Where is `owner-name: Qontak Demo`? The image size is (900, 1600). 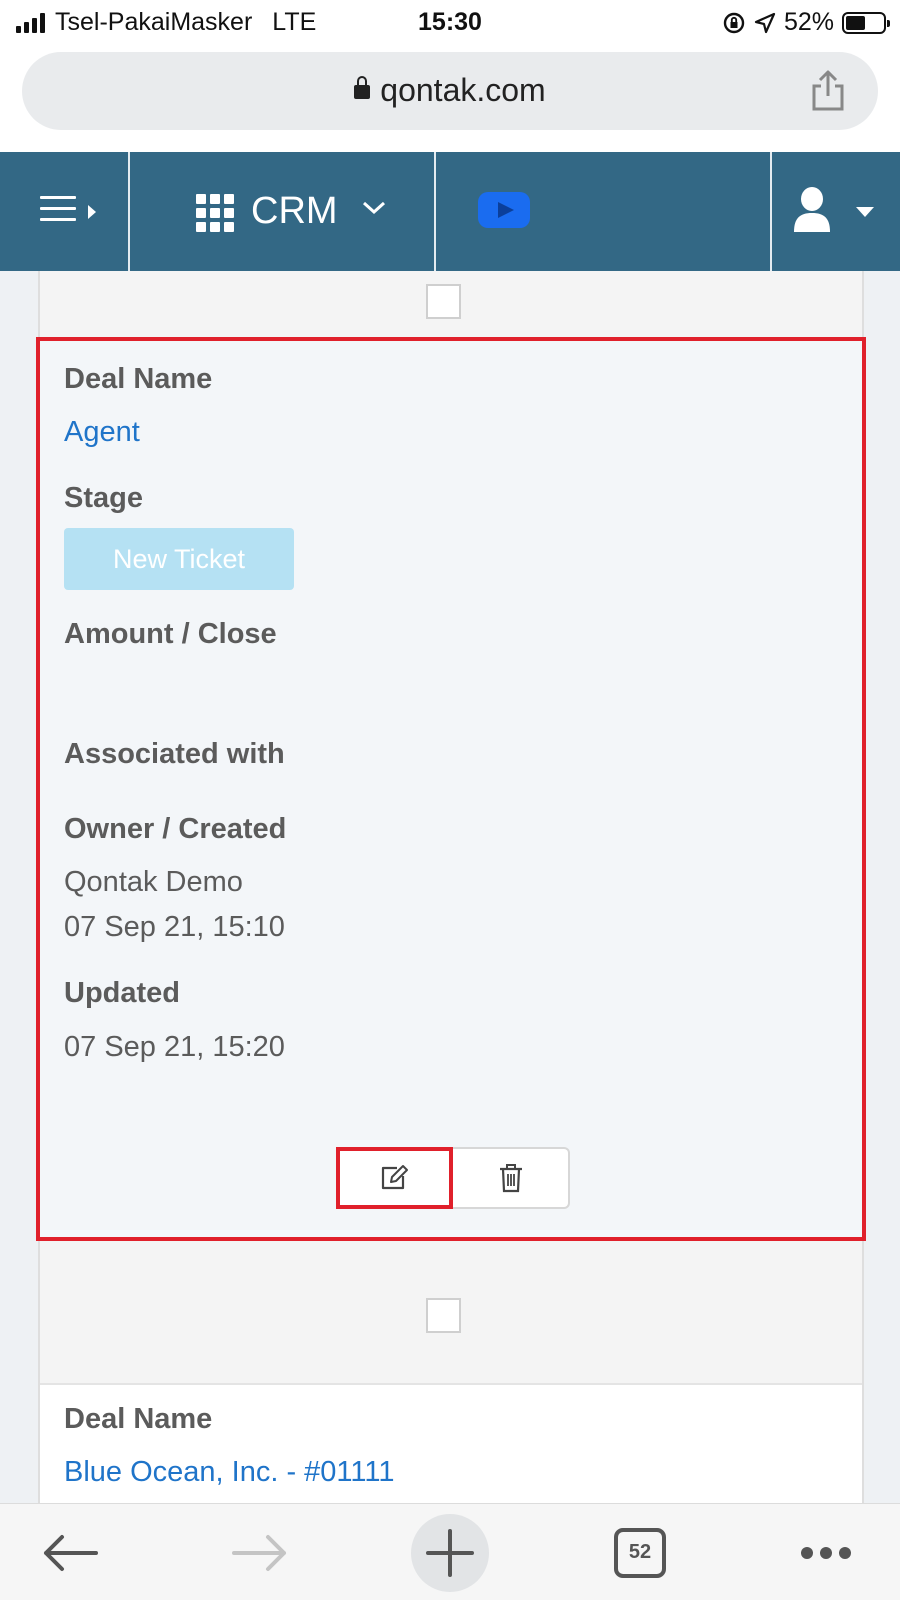
owner-name: Qontak Demo is located at coordinates (153, 882).